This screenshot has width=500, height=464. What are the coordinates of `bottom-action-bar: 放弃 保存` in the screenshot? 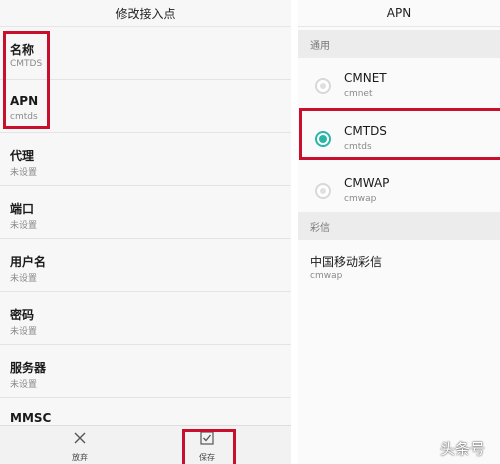 It's located at (145, 444).